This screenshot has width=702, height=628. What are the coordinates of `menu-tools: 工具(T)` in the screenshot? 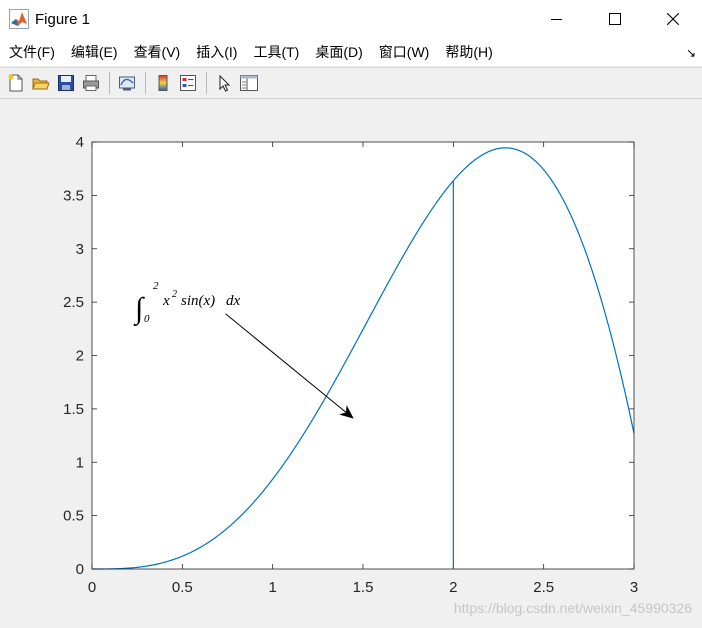 It's located at (276, 52).